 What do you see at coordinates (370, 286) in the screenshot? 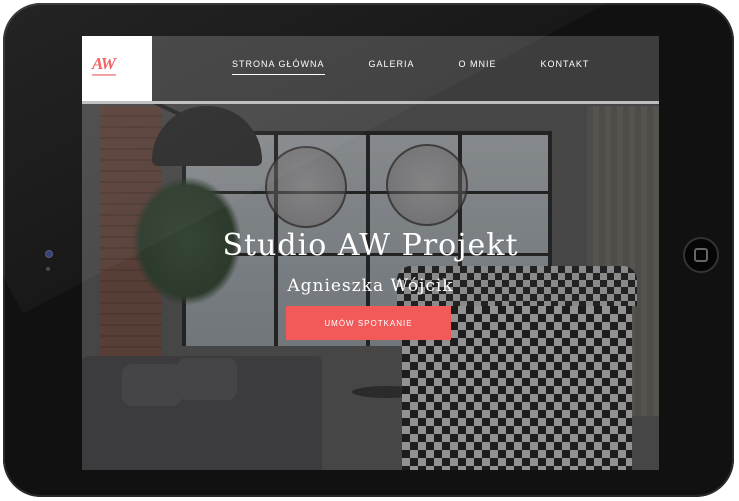
I see `hero-subtitle: Agnieszka Wójcik` at bounding box center [370, 286].